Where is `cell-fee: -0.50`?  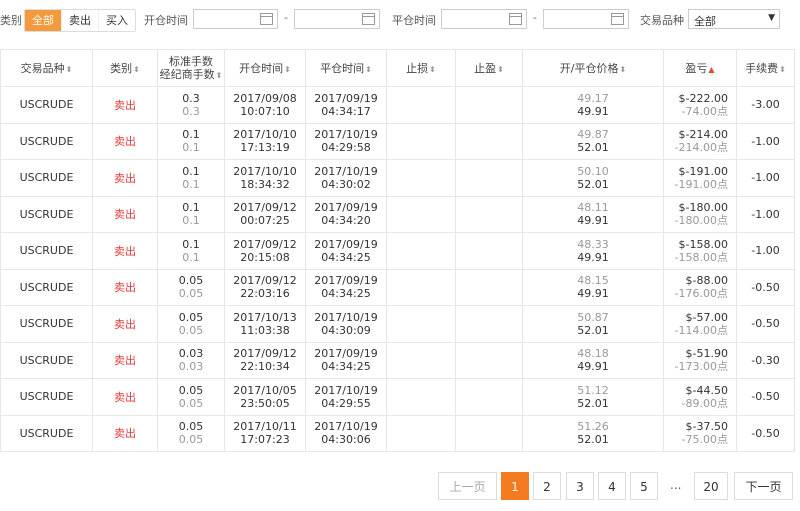 cell-fee: -0.50 is located at coordinates (765, 397).